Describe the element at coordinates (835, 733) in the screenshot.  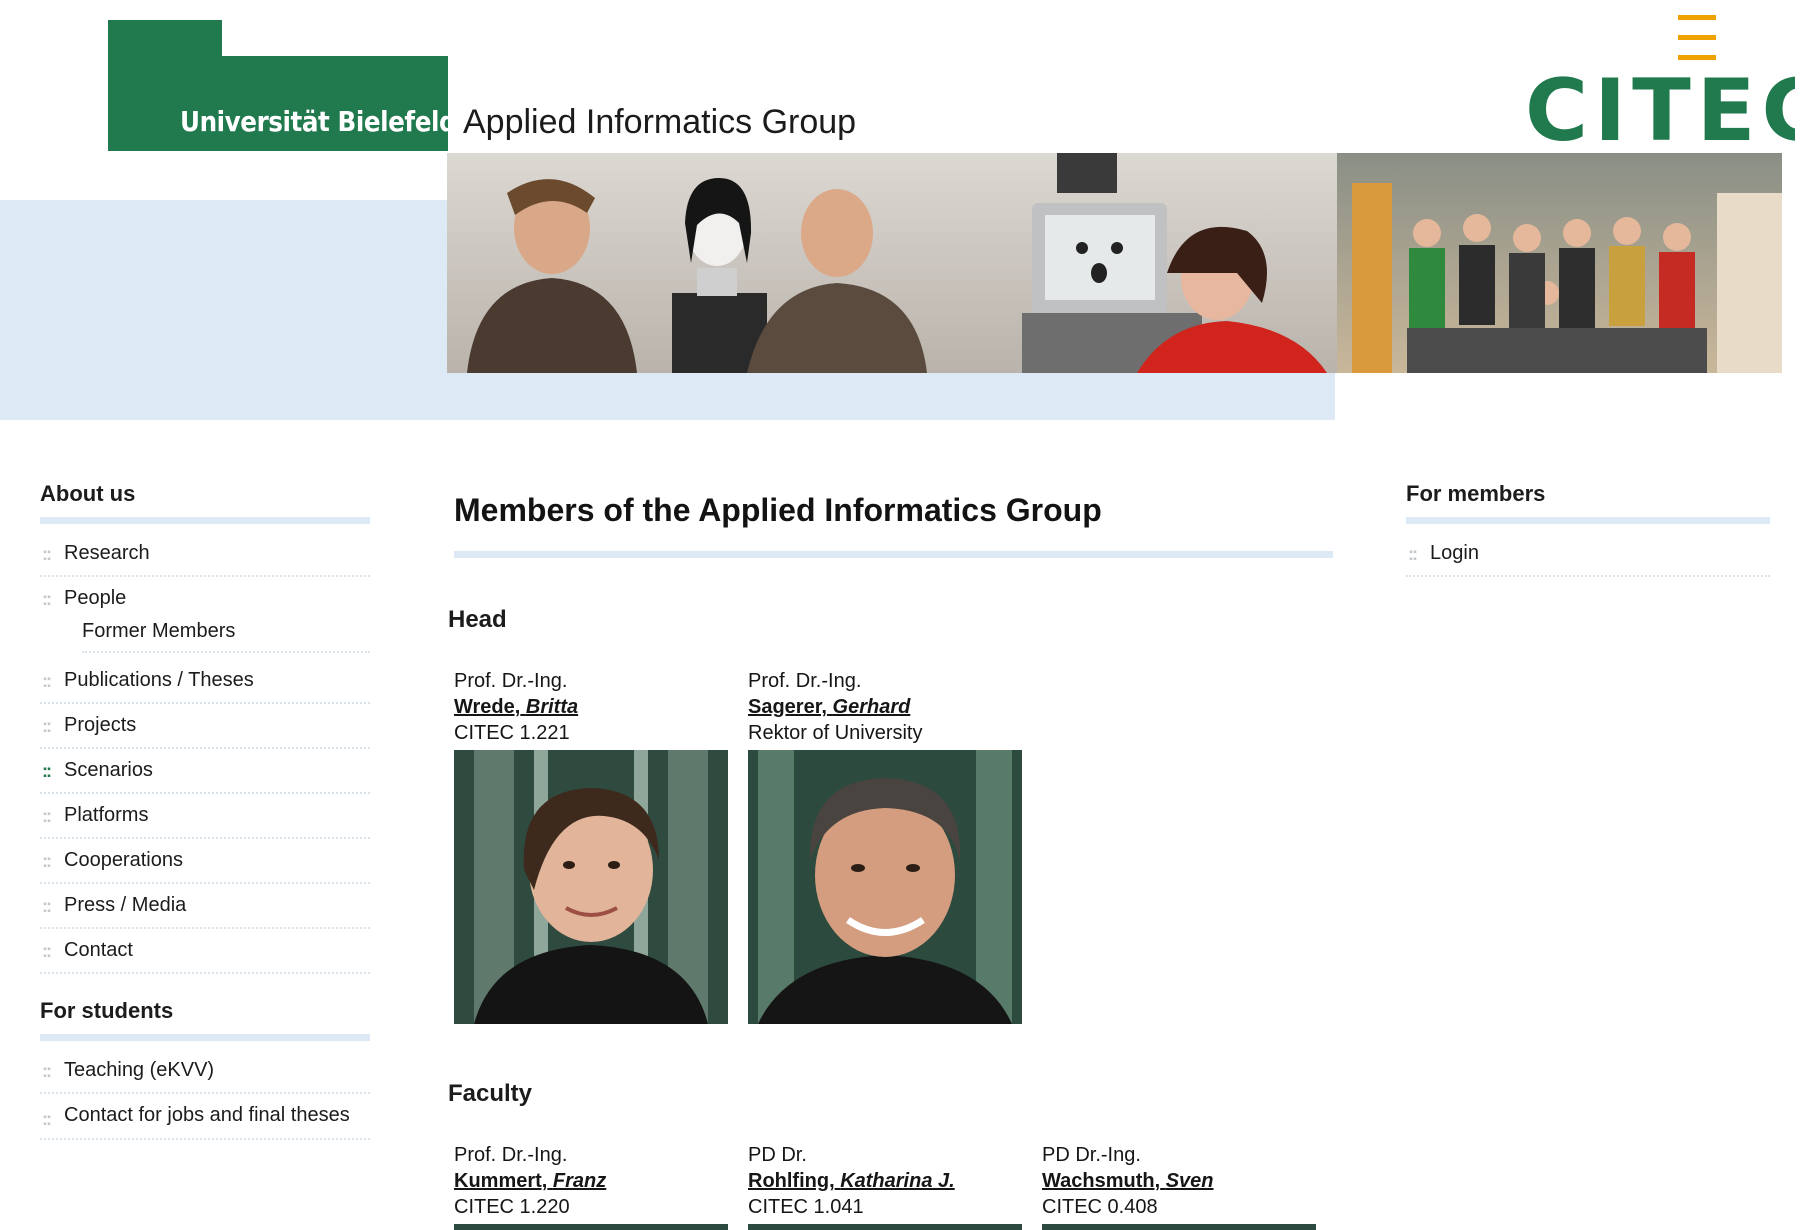
I see `member-room: Rektor of University` at that location.